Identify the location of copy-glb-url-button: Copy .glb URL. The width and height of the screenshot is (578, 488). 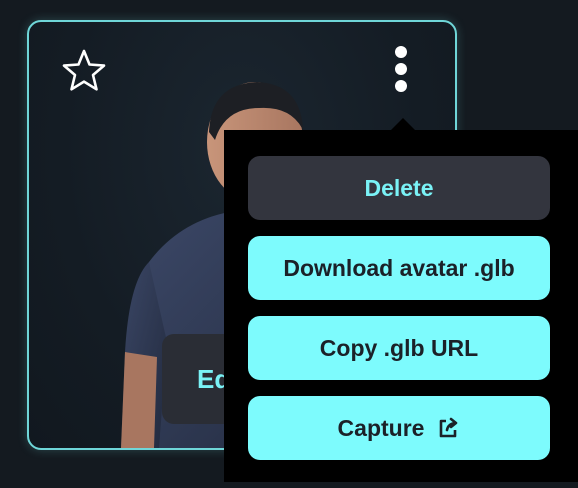
(399, 348).